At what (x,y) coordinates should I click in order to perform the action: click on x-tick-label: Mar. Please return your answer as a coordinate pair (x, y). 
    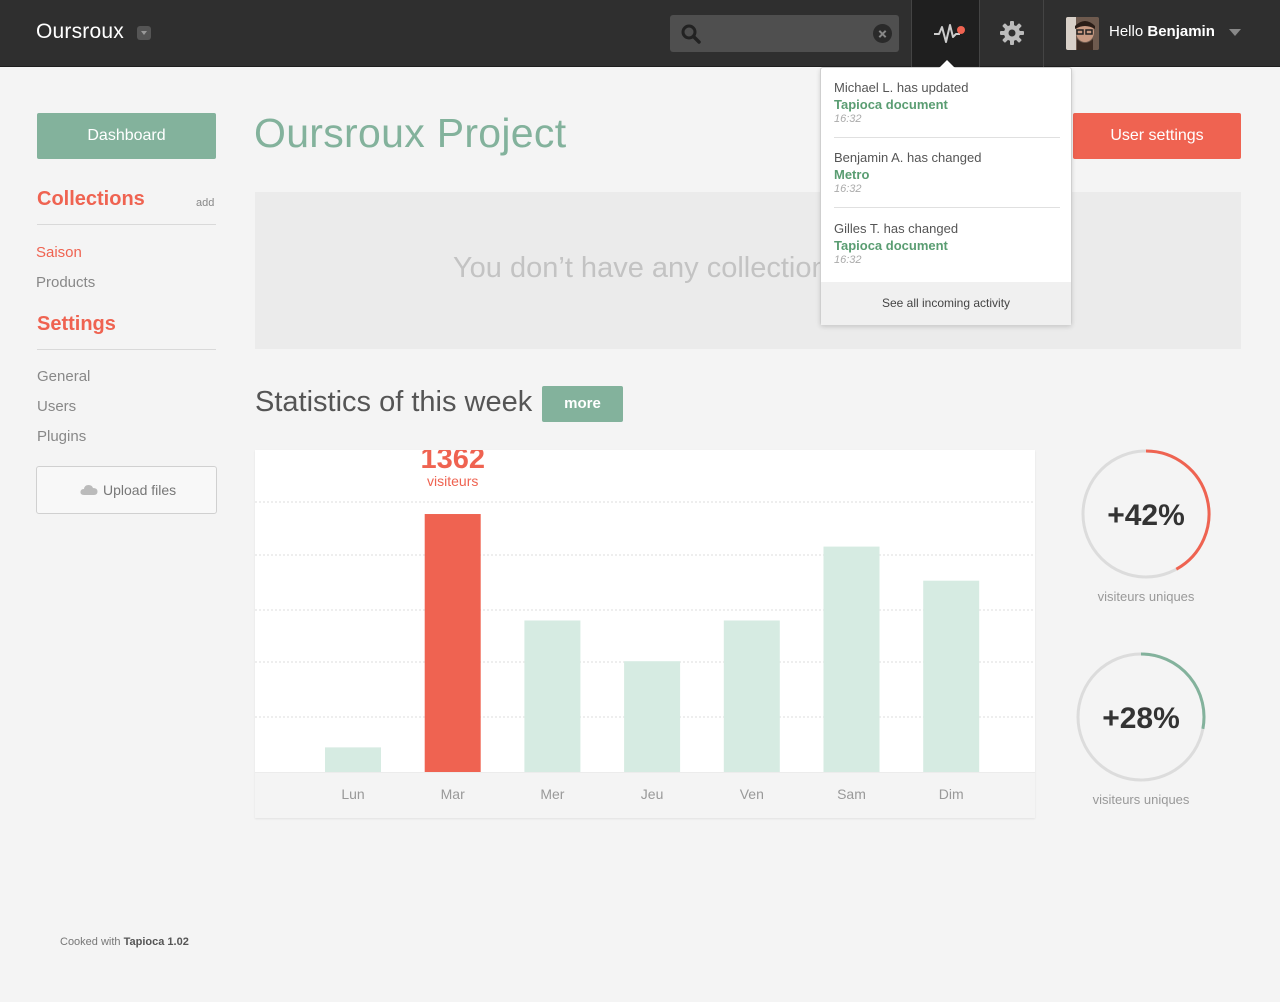
    Looking at the image, I should click on (453, 794).